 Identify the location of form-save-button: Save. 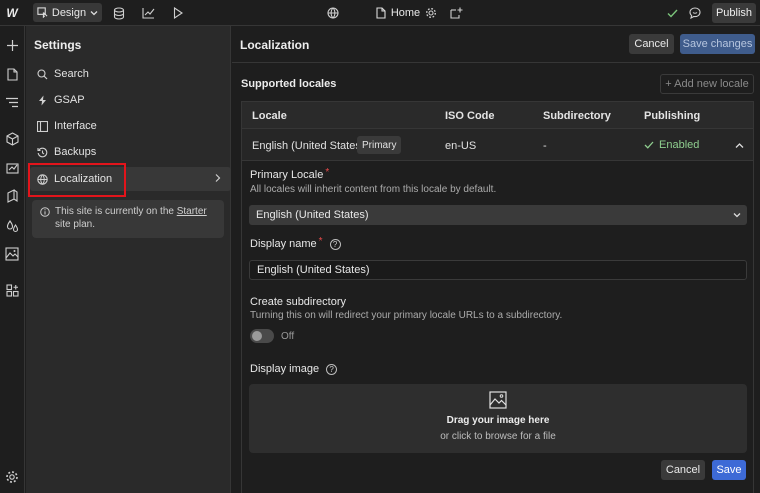
(729, 470).